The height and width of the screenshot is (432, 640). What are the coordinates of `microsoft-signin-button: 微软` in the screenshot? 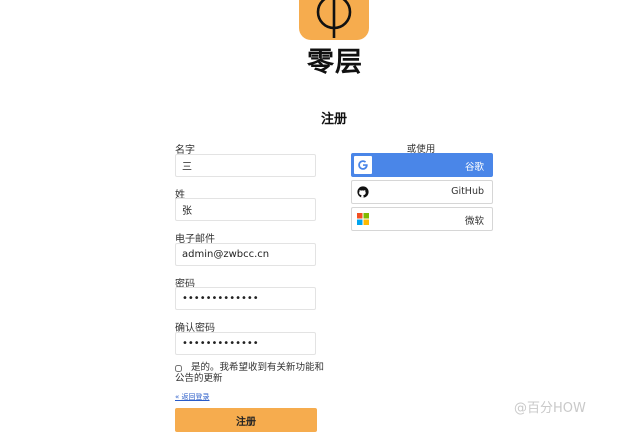 It's located at (422, 219).